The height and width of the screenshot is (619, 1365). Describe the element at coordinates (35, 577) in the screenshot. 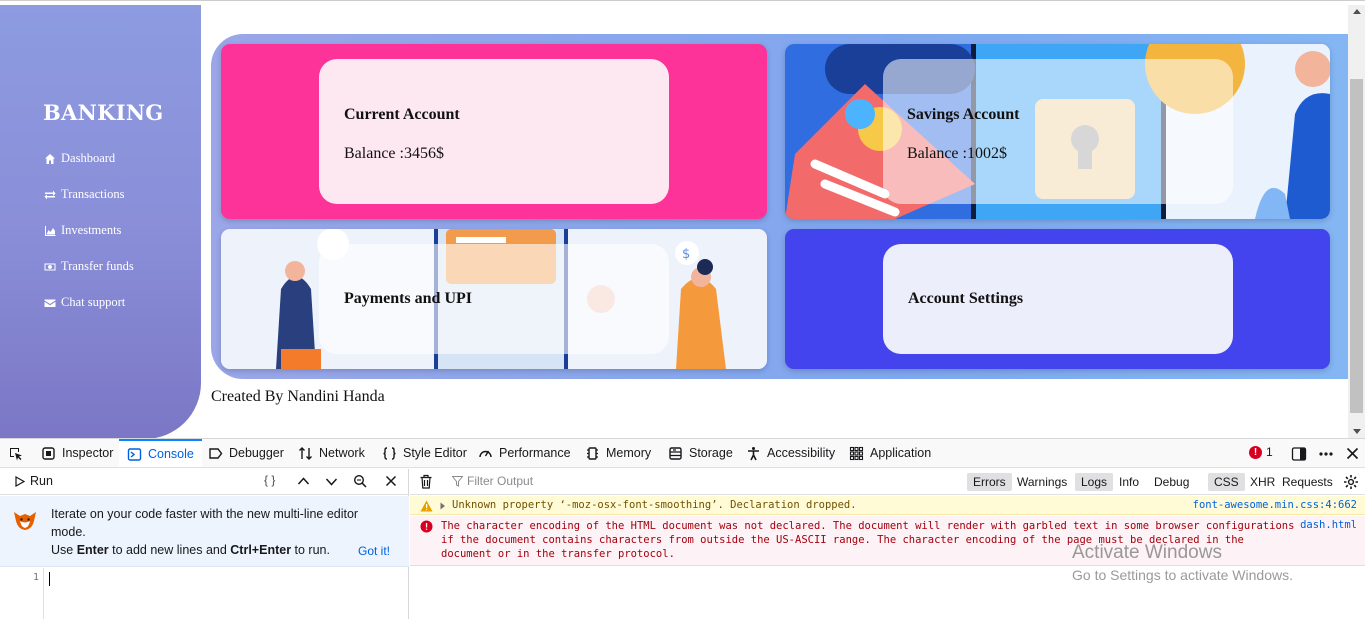

I see `line-number: 1` at that location.